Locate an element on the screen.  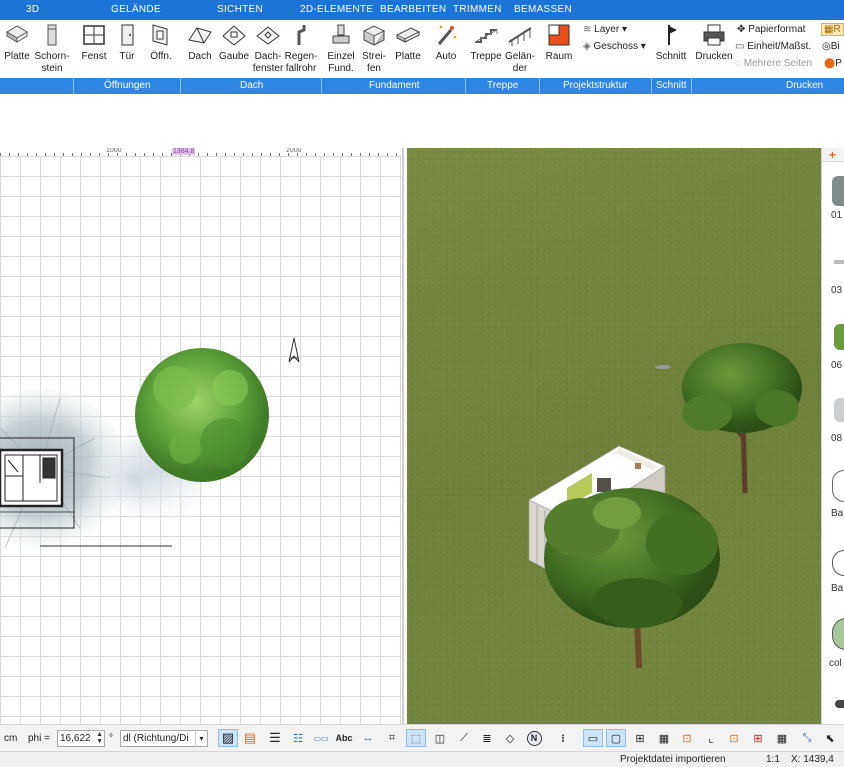
streifenfundament-button: Strei- fen is located at coordinates (374, 48).